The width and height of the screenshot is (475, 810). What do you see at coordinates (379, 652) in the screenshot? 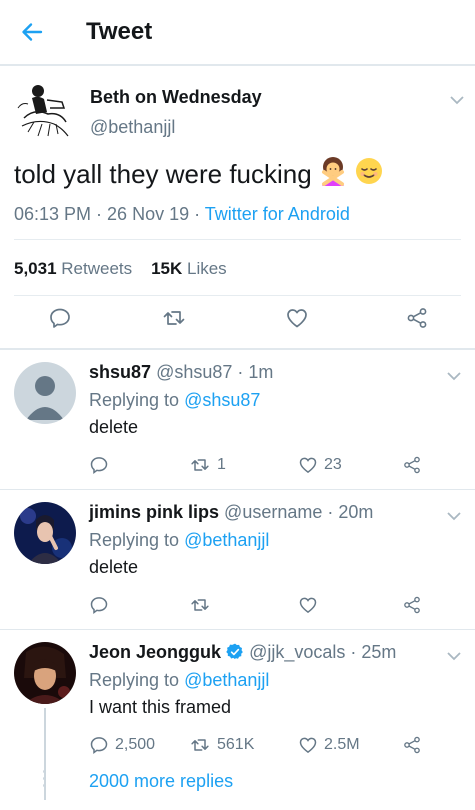
I see `reply-time: 25m` at bounding box center [379, 652].